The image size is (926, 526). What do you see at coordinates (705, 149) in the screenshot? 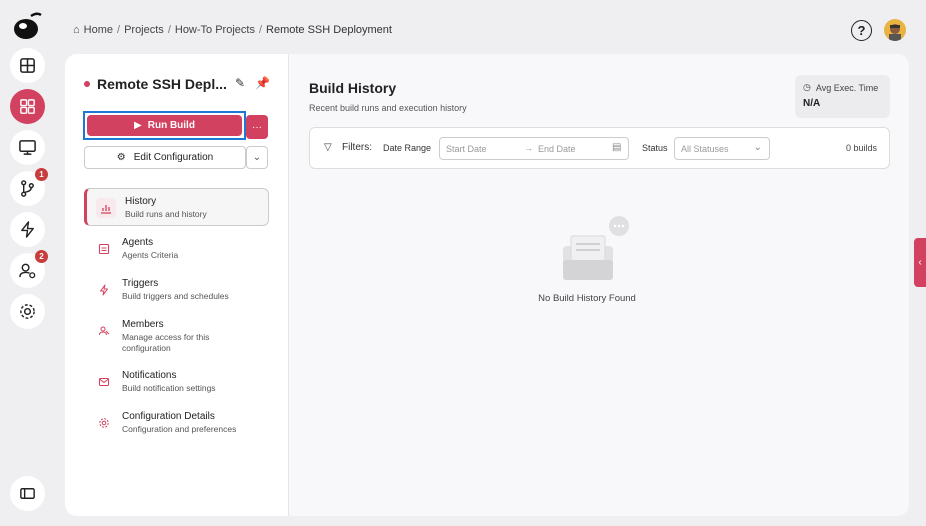
I see `status-select-value: All Statuses` at bounding box center [705, 149].